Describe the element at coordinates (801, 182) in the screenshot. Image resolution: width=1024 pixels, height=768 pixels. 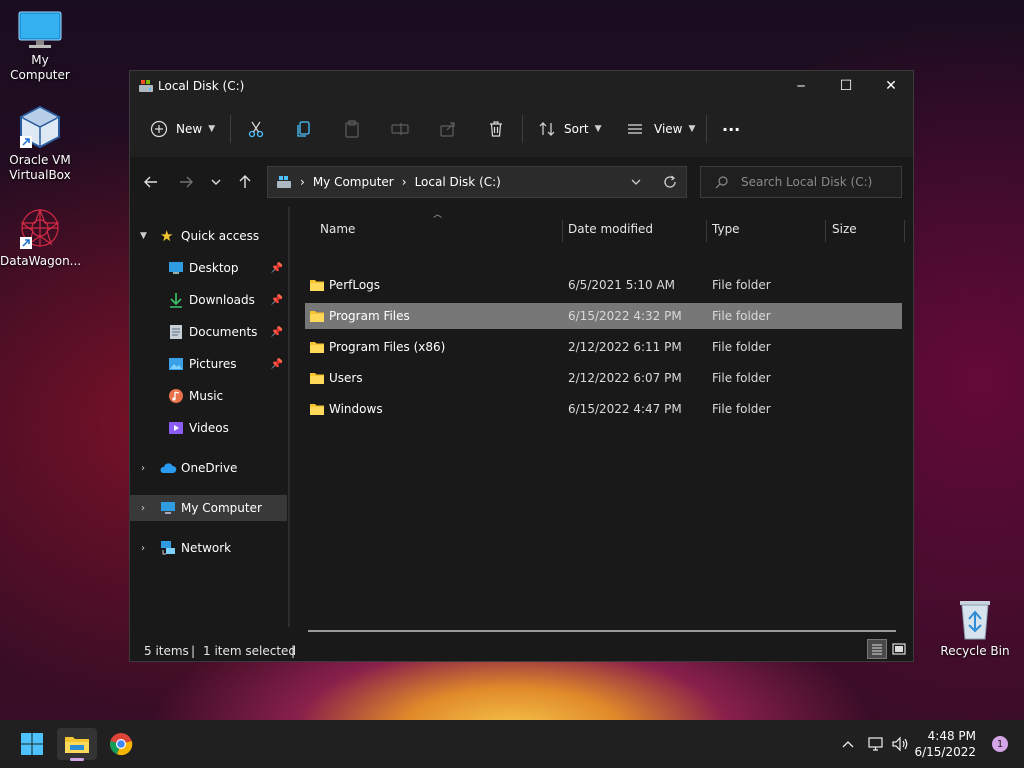
I see `search-box: Search Local Disk (C:)` at that location.